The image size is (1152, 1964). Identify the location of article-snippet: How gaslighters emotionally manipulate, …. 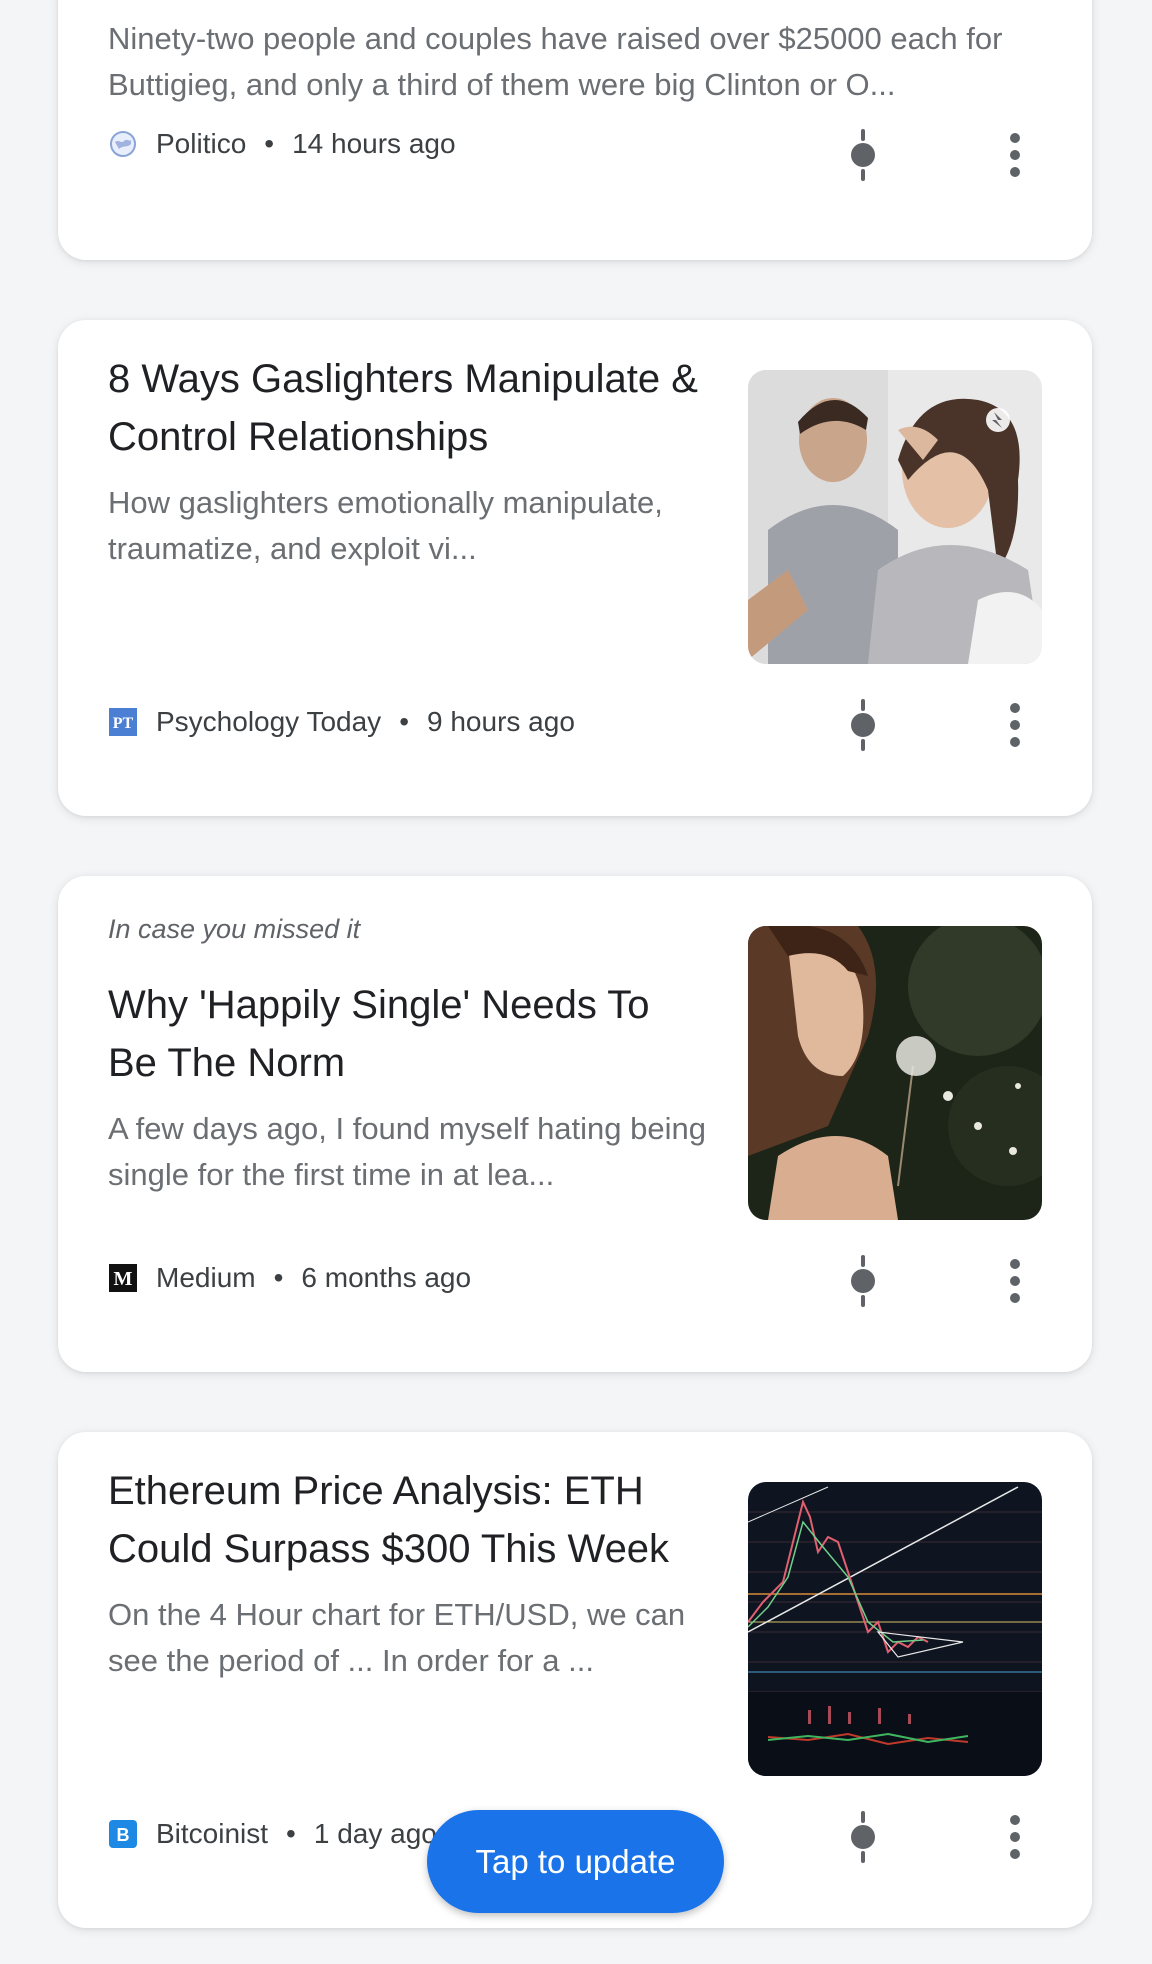
(385, 525).